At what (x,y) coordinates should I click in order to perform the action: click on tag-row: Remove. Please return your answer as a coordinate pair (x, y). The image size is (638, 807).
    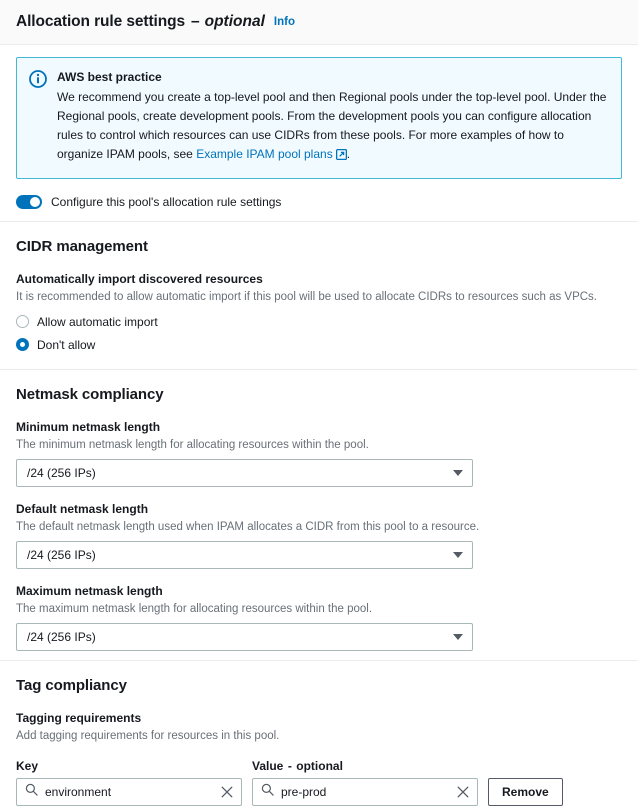
    Looking at the image, I should click on (319, 792).